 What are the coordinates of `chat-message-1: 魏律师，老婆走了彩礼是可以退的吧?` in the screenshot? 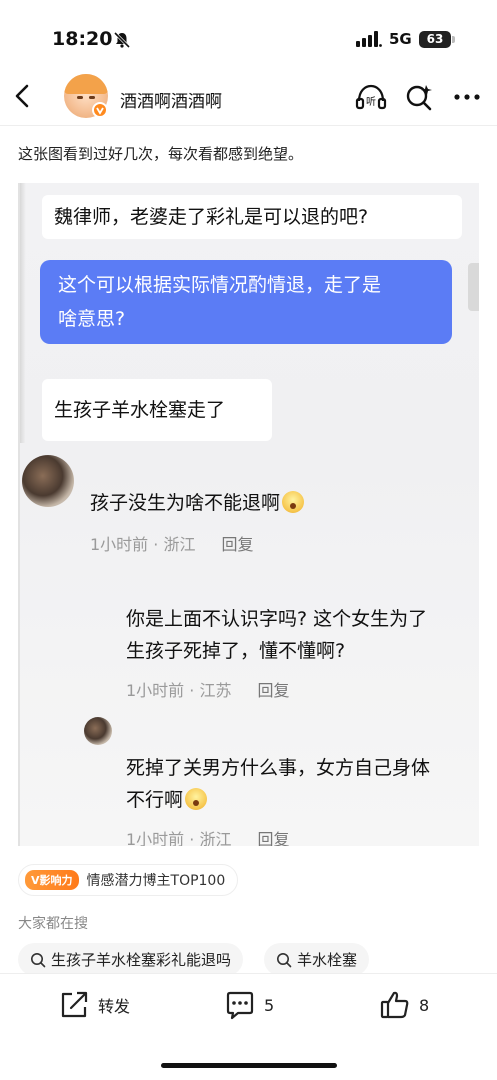 It's located at (252, 217).